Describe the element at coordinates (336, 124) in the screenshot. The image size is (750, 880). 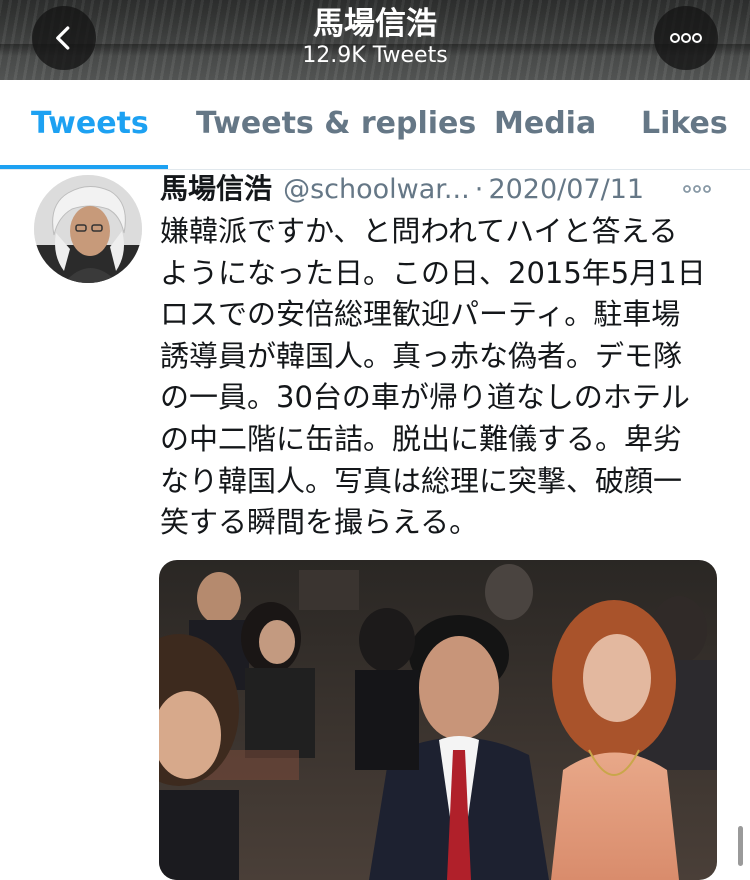
I see `tab-tweets-and-replies: Tweets & replies` at that location.